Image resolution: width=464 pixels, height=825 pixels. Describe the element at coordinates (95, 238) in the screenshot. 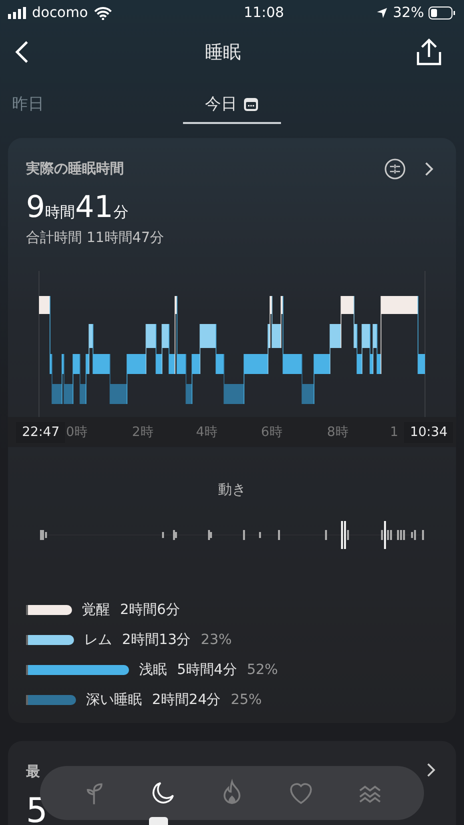

I see `total-time: 合計時間 11時間47分` at that location.